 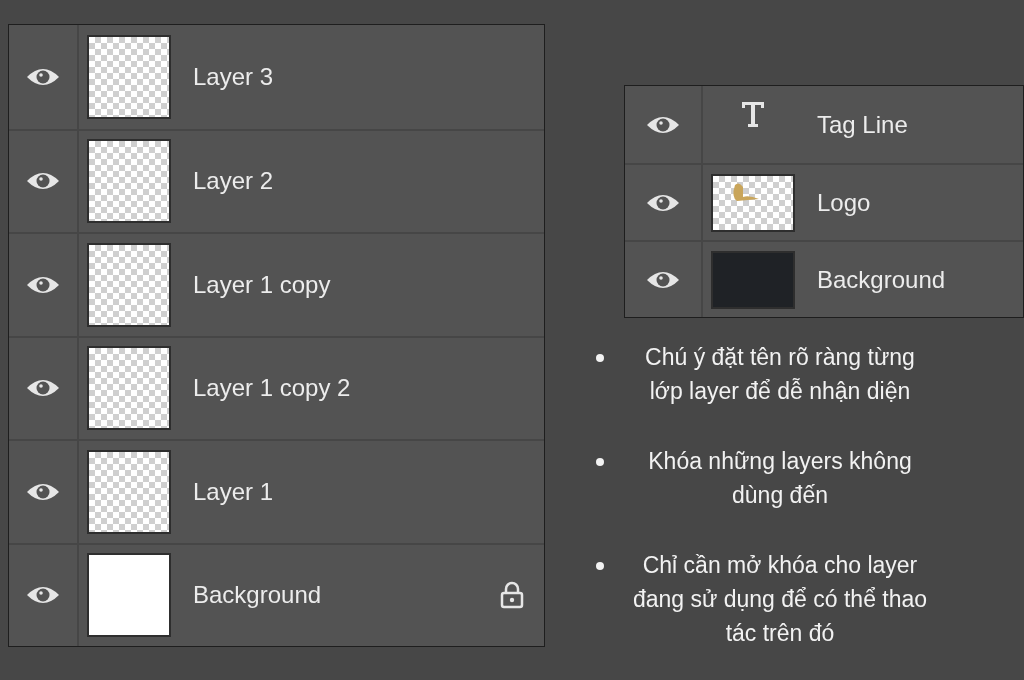 What do you see at coordinates (276, 180) in the screenshot?
I see `layer-row: Layer 2` at bounding box center [276, 180].